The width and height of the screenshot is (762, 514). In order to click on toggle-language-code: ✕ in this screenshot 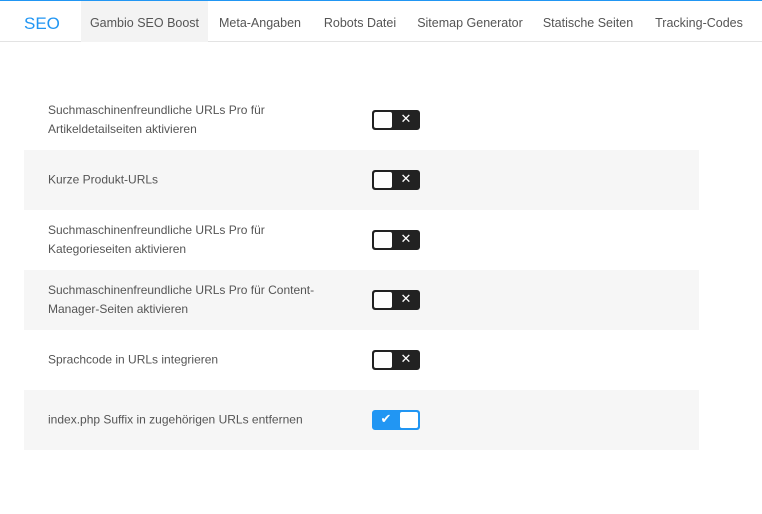, I will do `click(396, 360)`.